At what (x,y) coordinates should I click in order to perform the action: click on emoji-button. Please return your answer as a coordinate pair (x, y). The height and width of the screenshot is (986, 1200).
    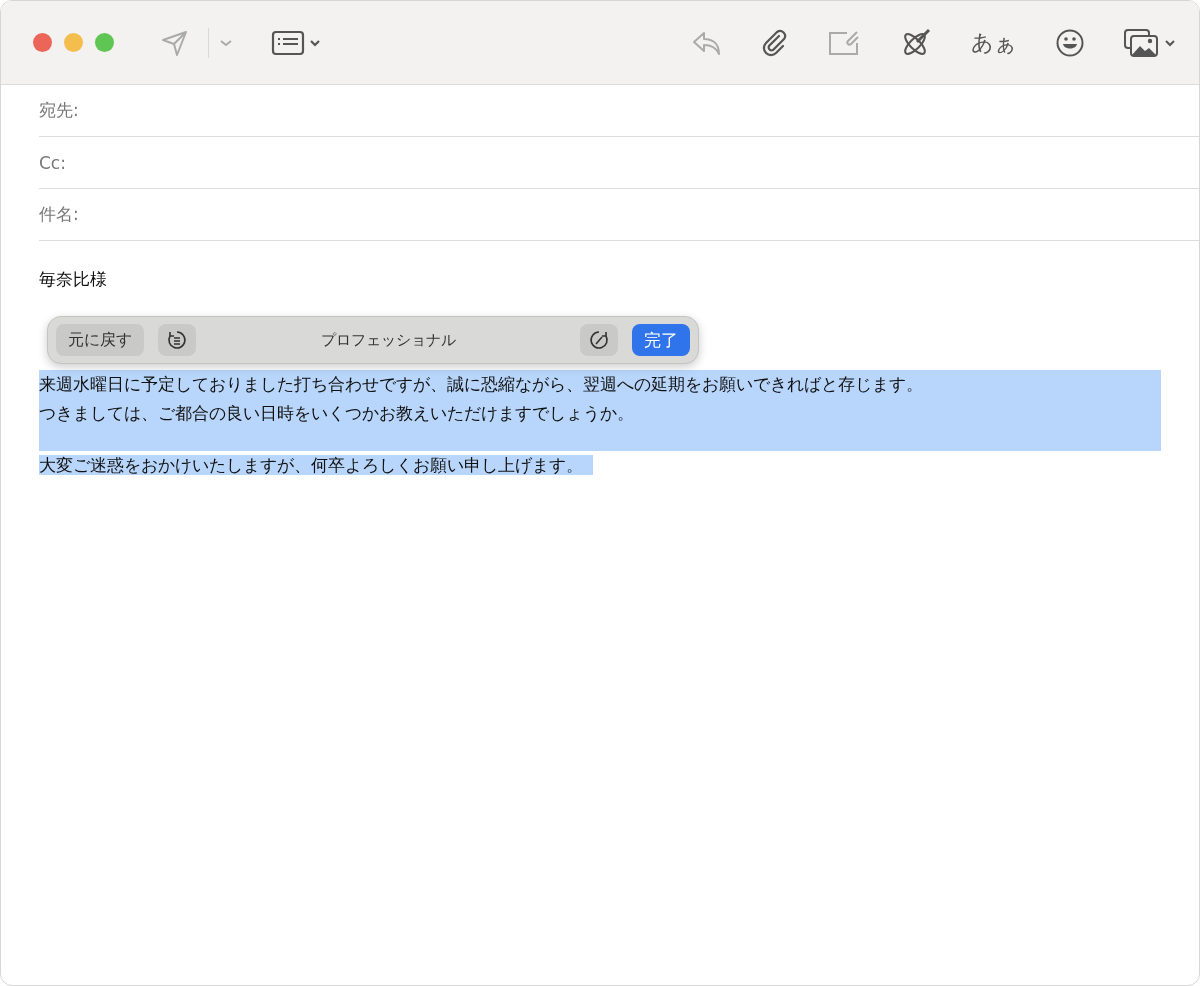
    Looking at the image, I should click on (1070, 42).